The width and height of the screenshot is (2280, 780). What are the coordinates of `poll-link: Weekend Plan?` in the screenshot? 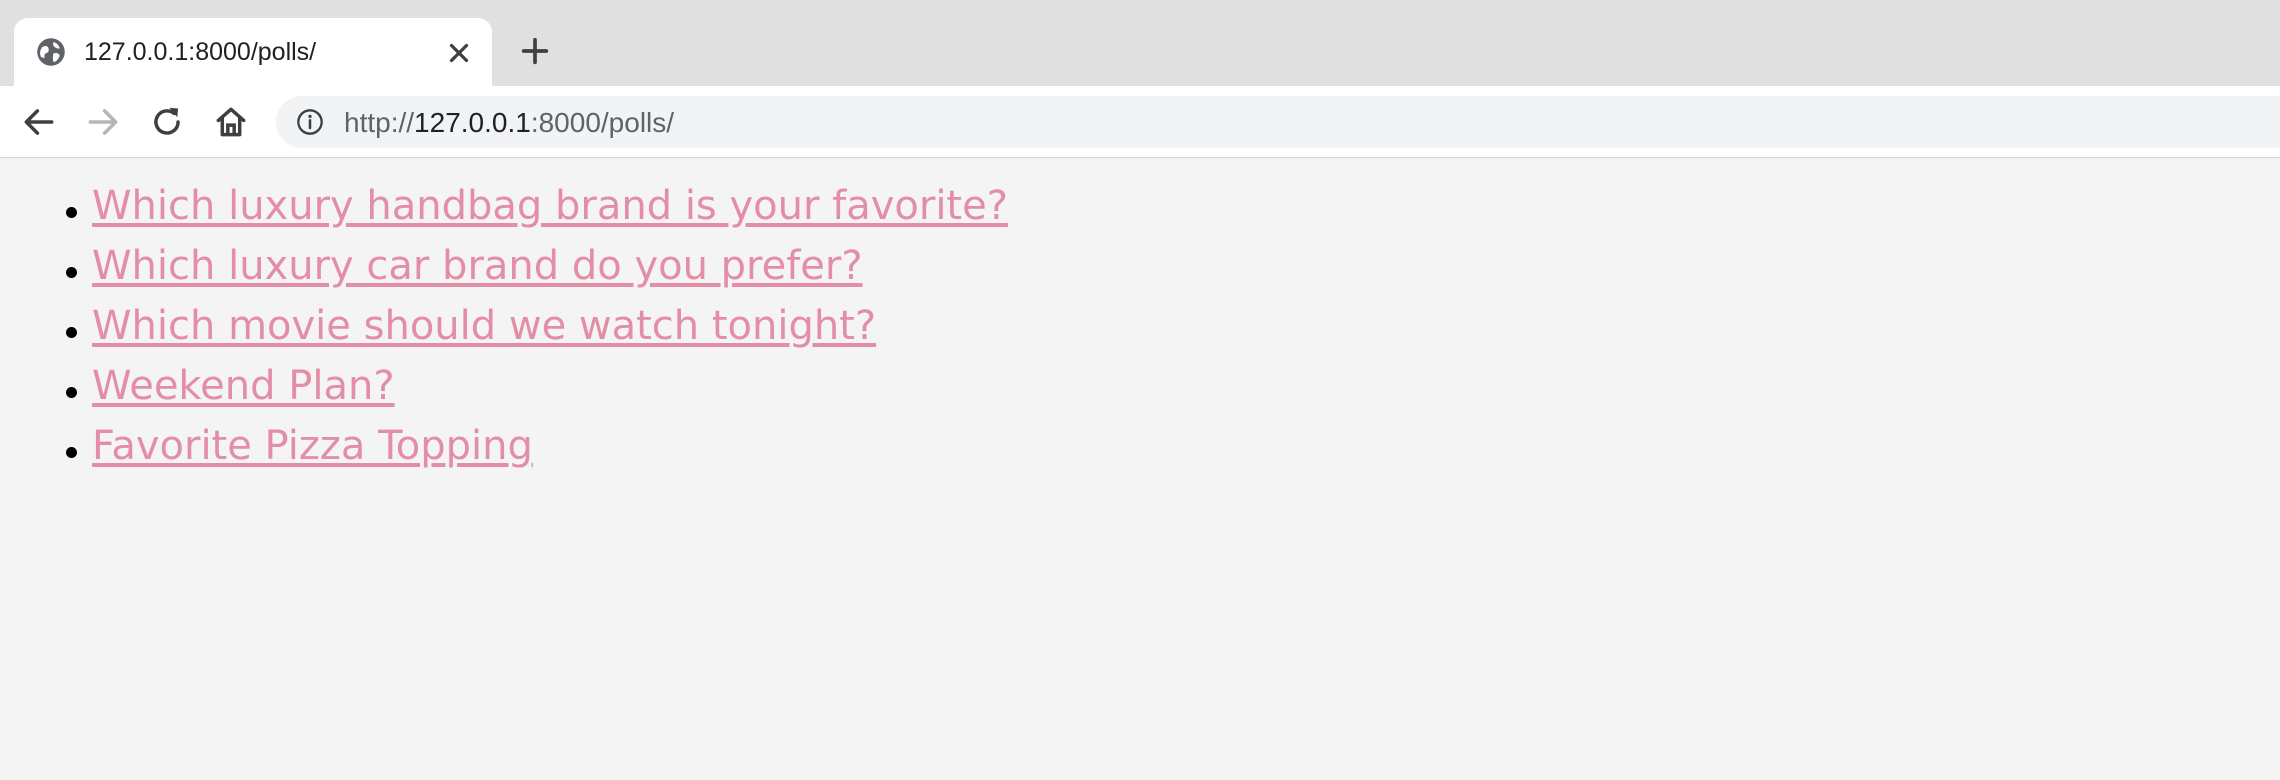 It's located at (243, 386).